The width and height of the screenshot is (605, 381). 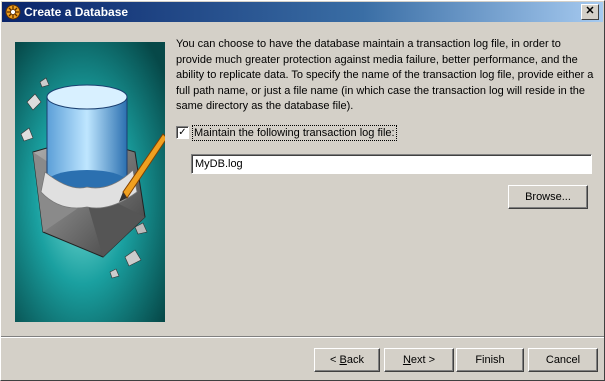 I want to click on next-label-rest: ext >, so click(x=423, y=360).